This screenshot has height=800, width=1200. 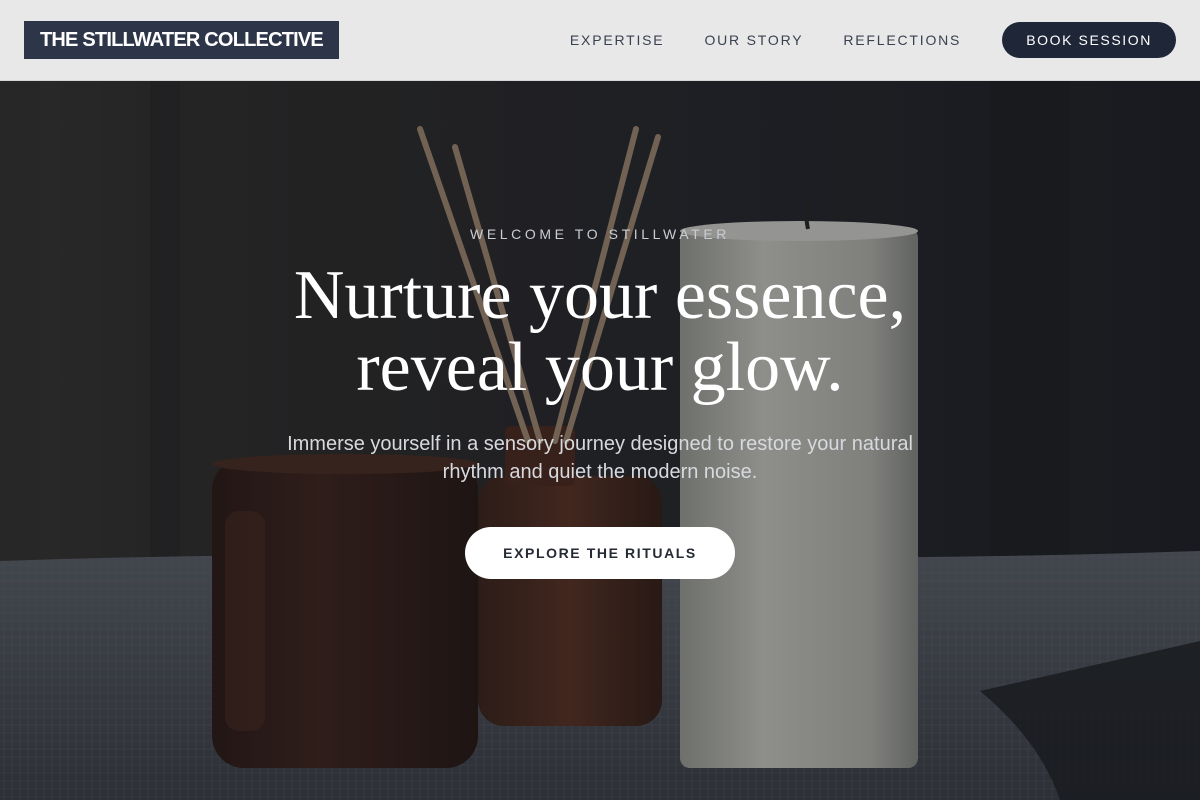 What do you see at coordinates (600, 234) in the screenshot?
I see `hero-eyebrow: WELCOME TO STILLWATER` at bounding box center [600, 234].